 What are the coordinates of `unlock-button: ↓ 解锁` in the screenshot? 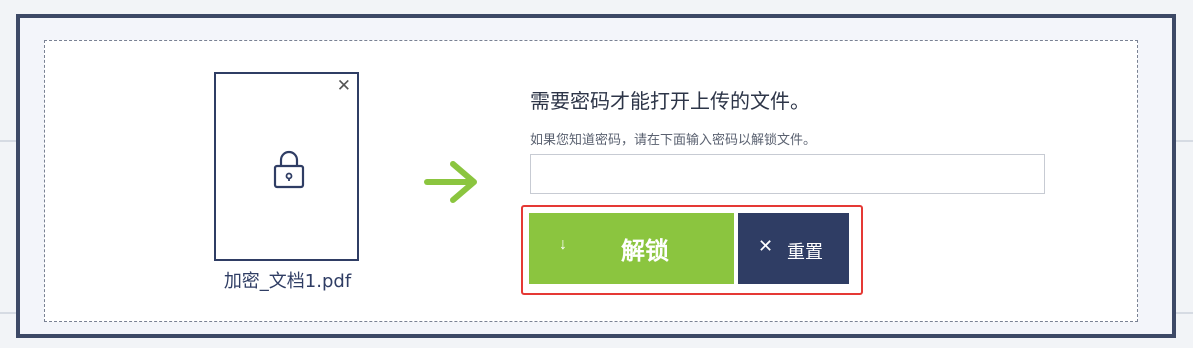 It's located at (631, 248).